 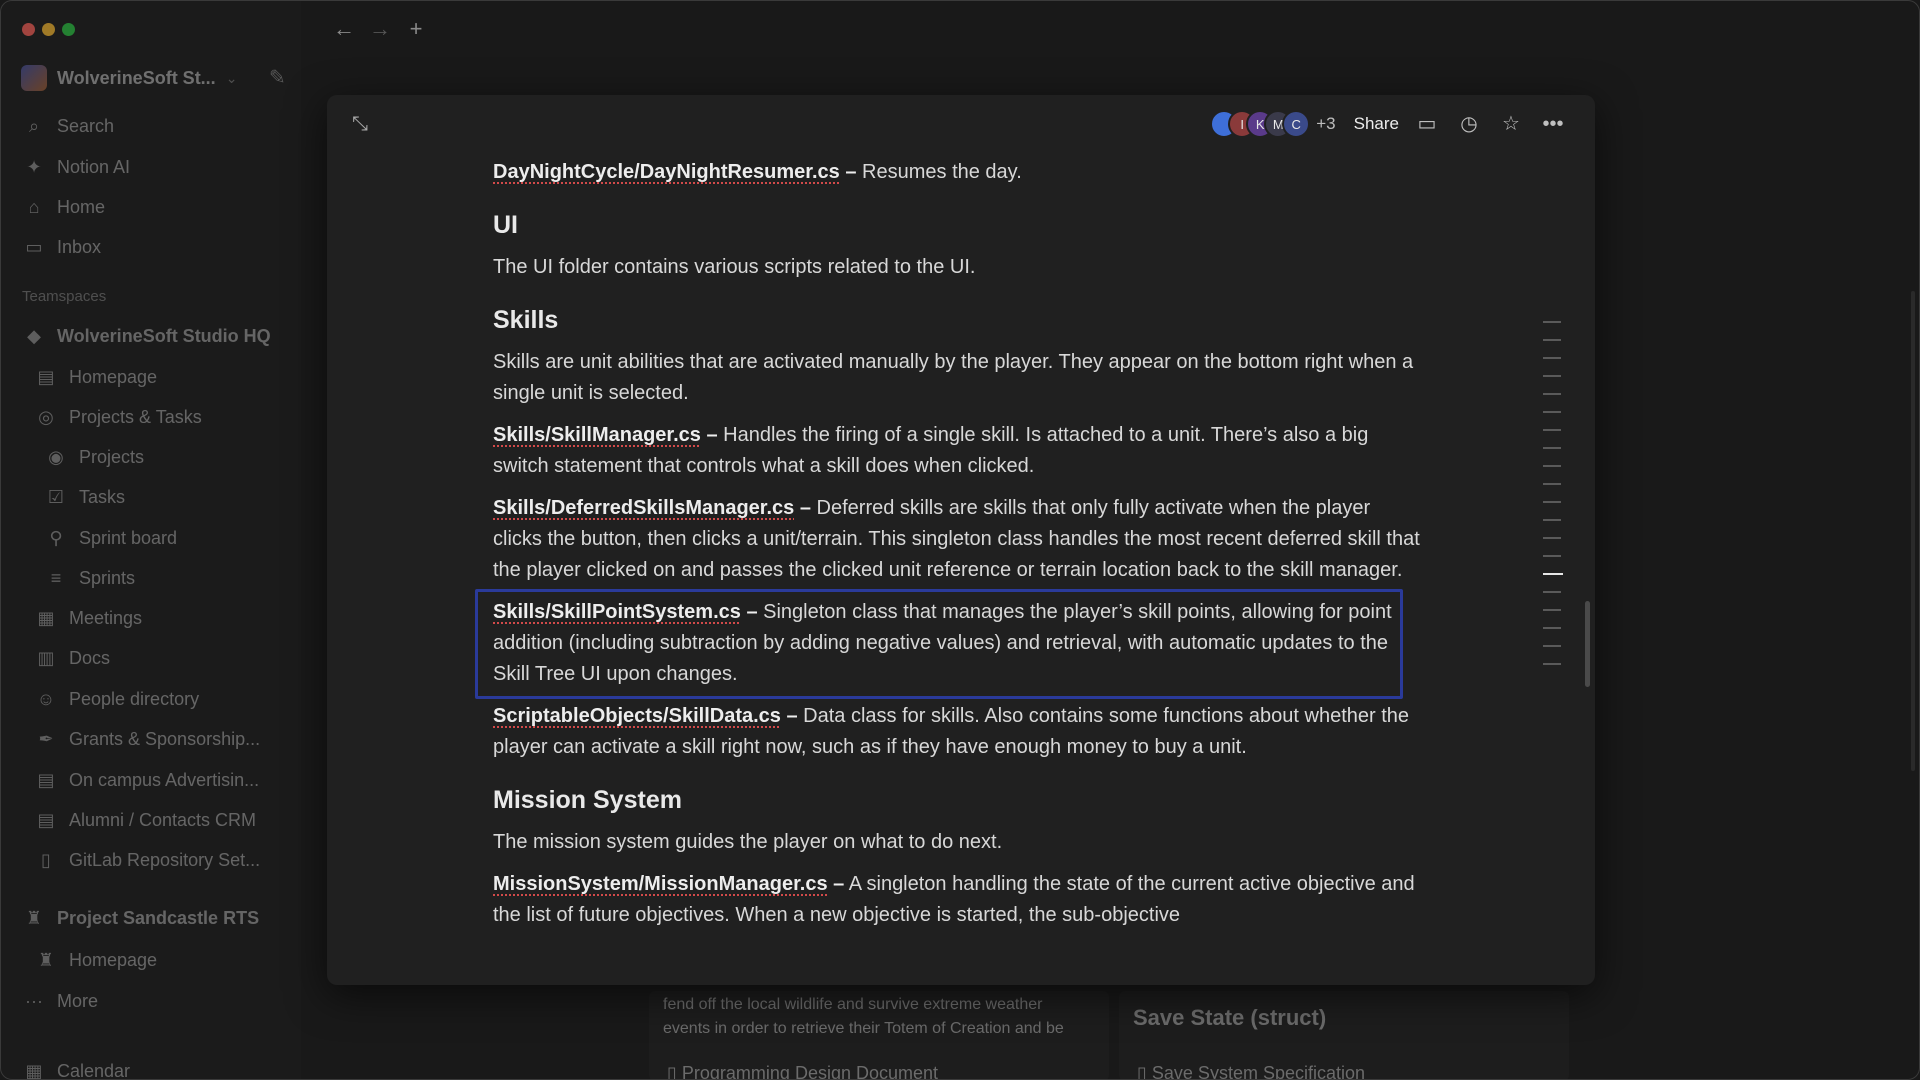 What do you see at coordinates (344, 29) in the screenshot?
I see `back-arrow-icon: ←` at bounding box center [344, 29].